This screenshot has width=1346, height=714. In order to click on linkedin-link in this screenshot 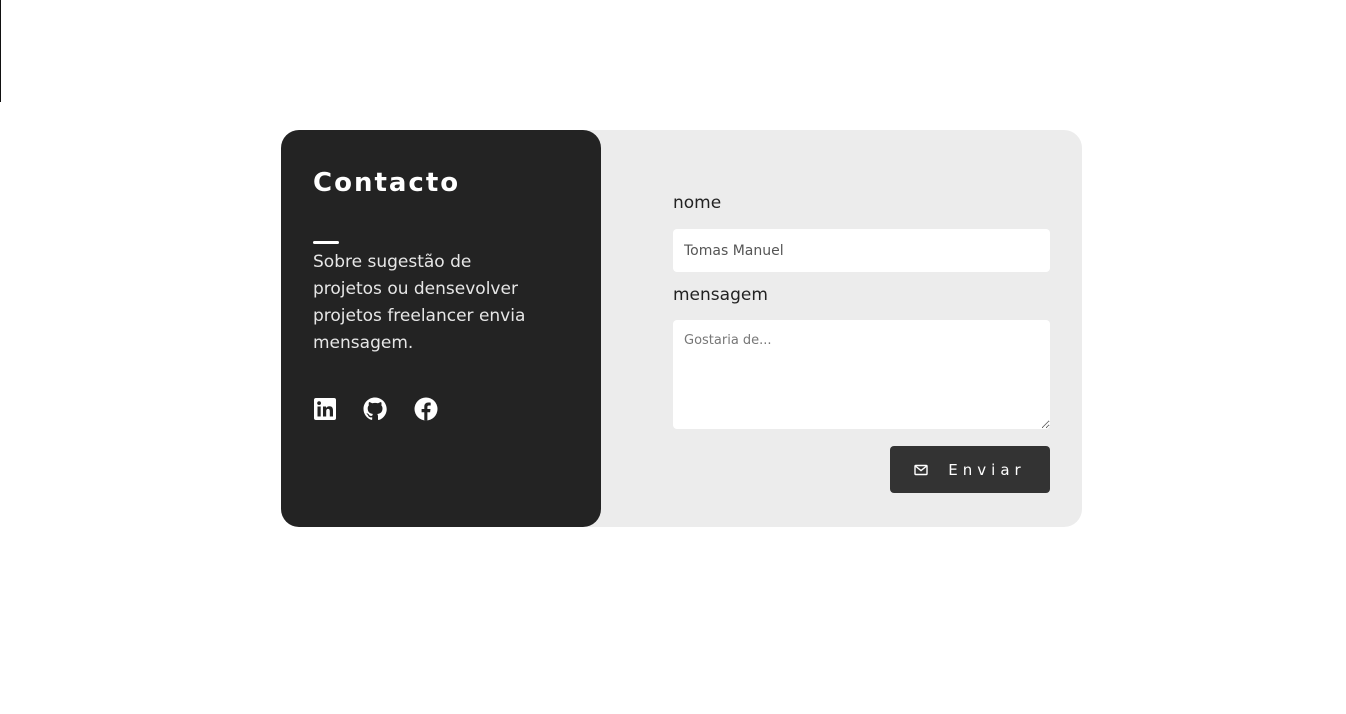, I will do `click(325, 409)`.